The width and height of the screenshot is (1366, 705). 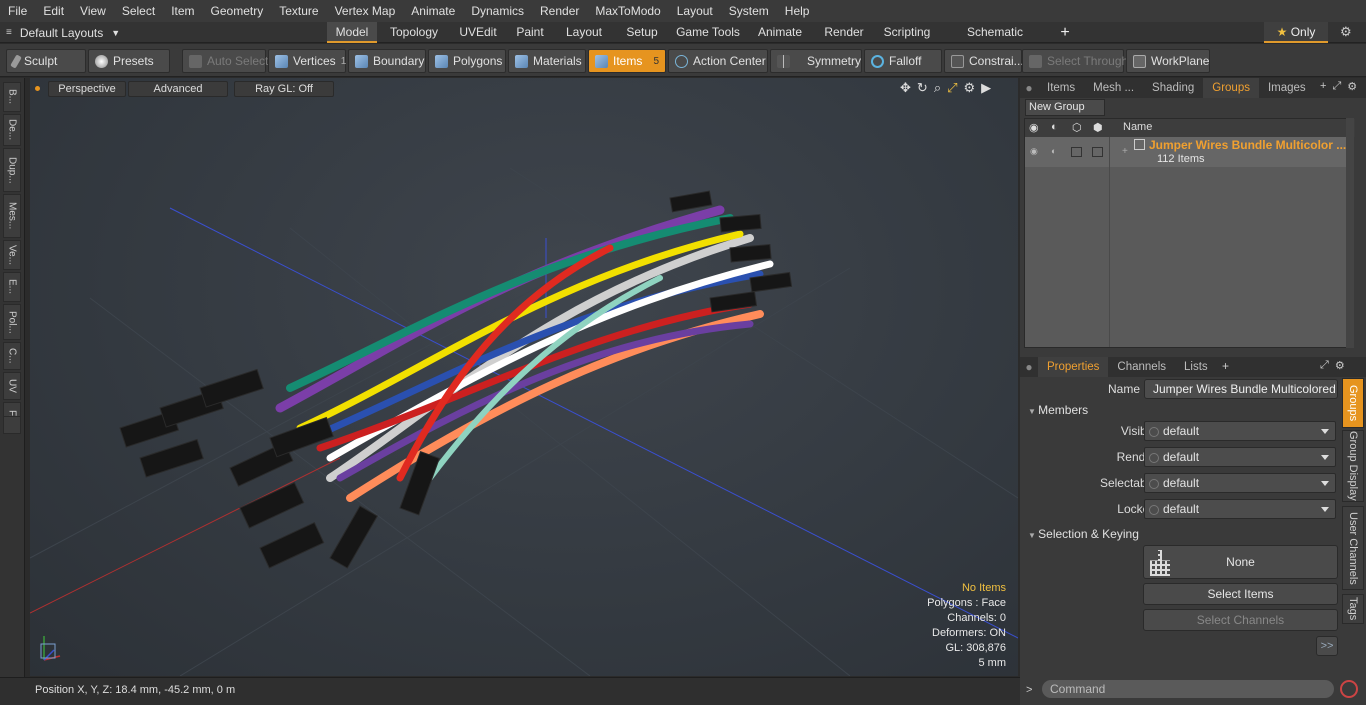 What do you see at coordinates (1349, 689) in the screenshot?
I see `record-icon` at bounding box center [1349, 689].